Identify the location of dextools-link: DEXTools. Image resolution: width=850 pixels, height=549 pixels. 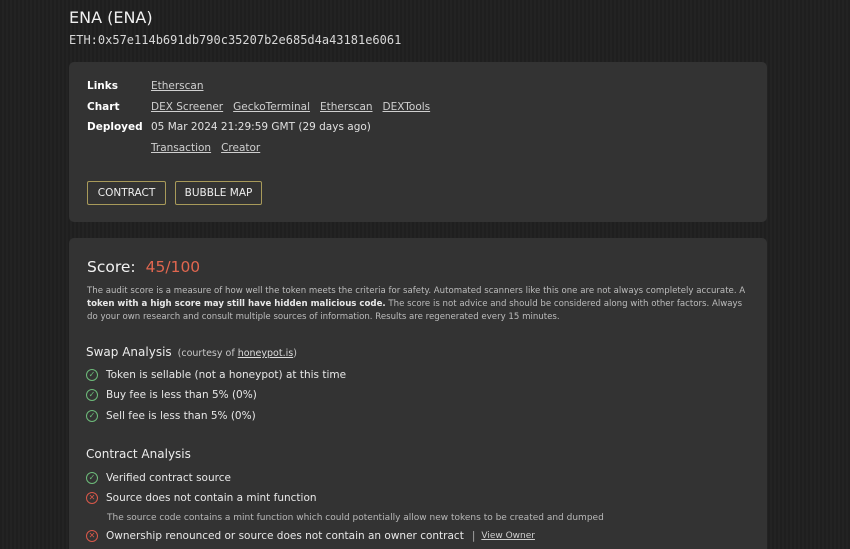
(407, 107).